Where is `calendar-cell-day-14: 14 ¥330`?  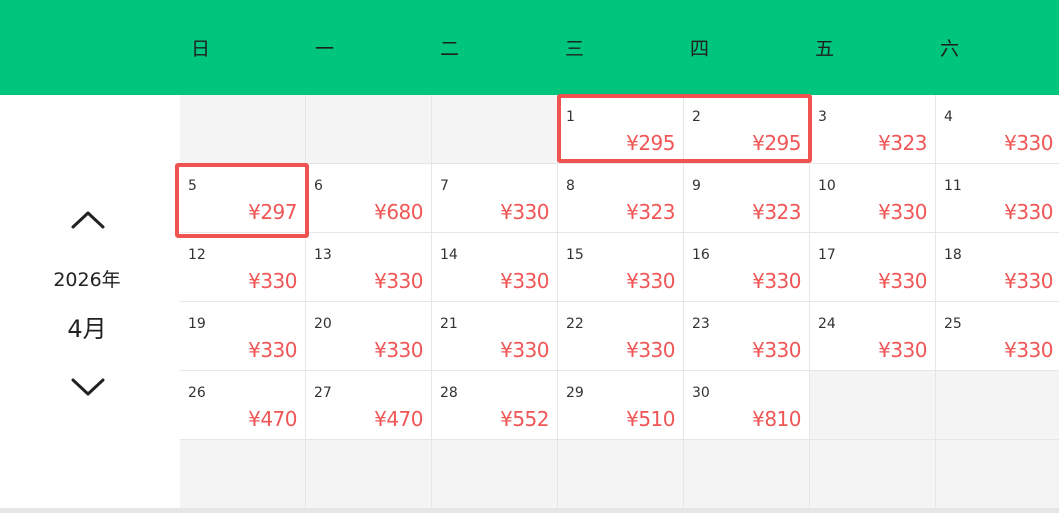
calendar-cell-day-14: 14 ¥330 is located at coordinates (495, 267).